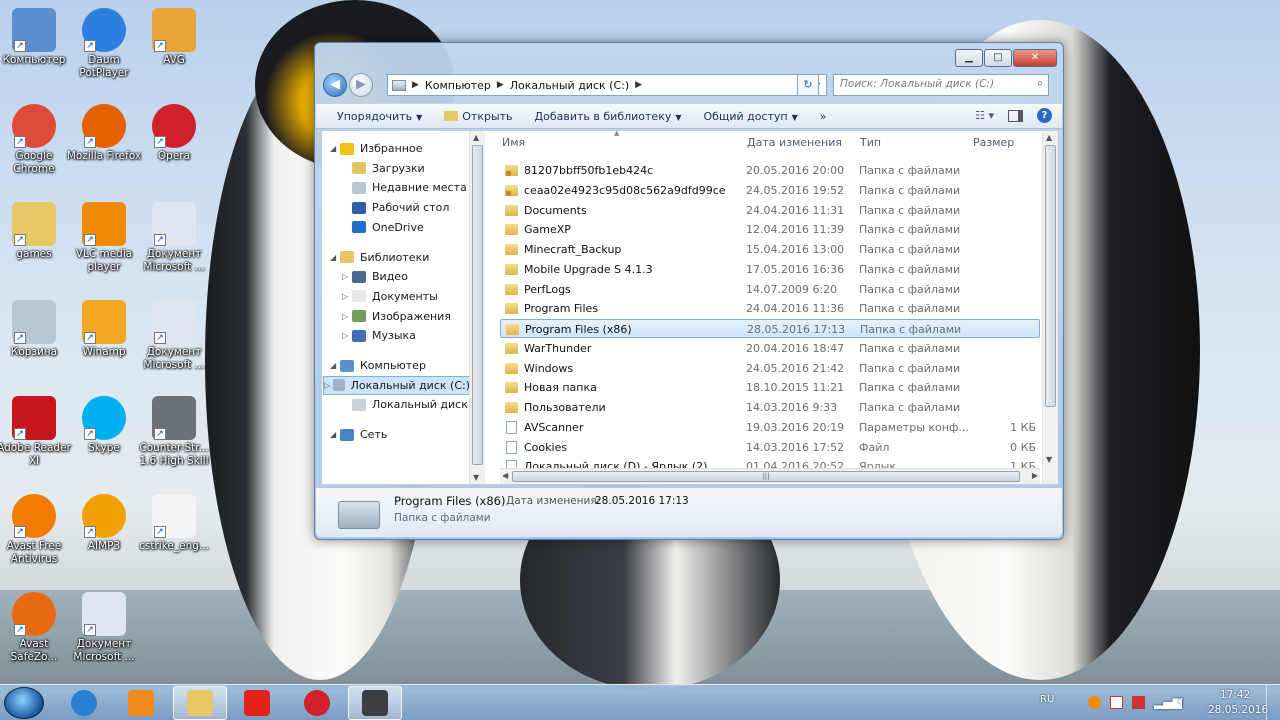  What do you see at coordinates (104, 44) in the screenshot?
I see `desktop-icon: ↗ Daum PotPlayer` at bounding box center [104, 44].